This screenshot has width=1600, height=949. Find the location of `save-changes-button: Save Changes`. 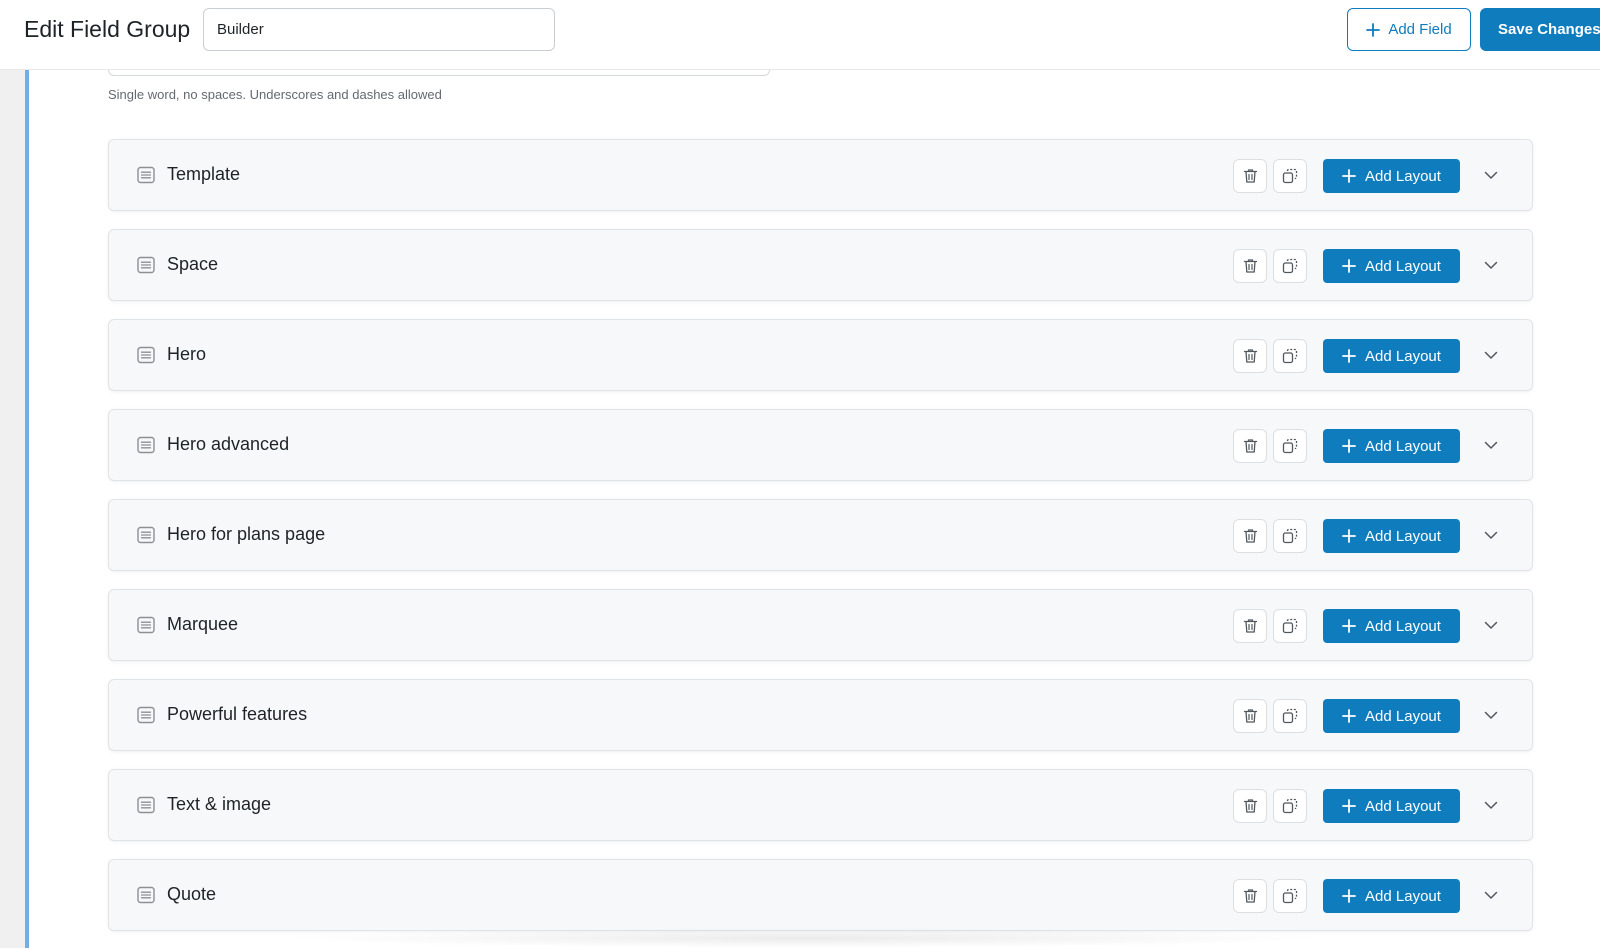

save-changes-button: Save Changes is located at coordinates (1540, 29).